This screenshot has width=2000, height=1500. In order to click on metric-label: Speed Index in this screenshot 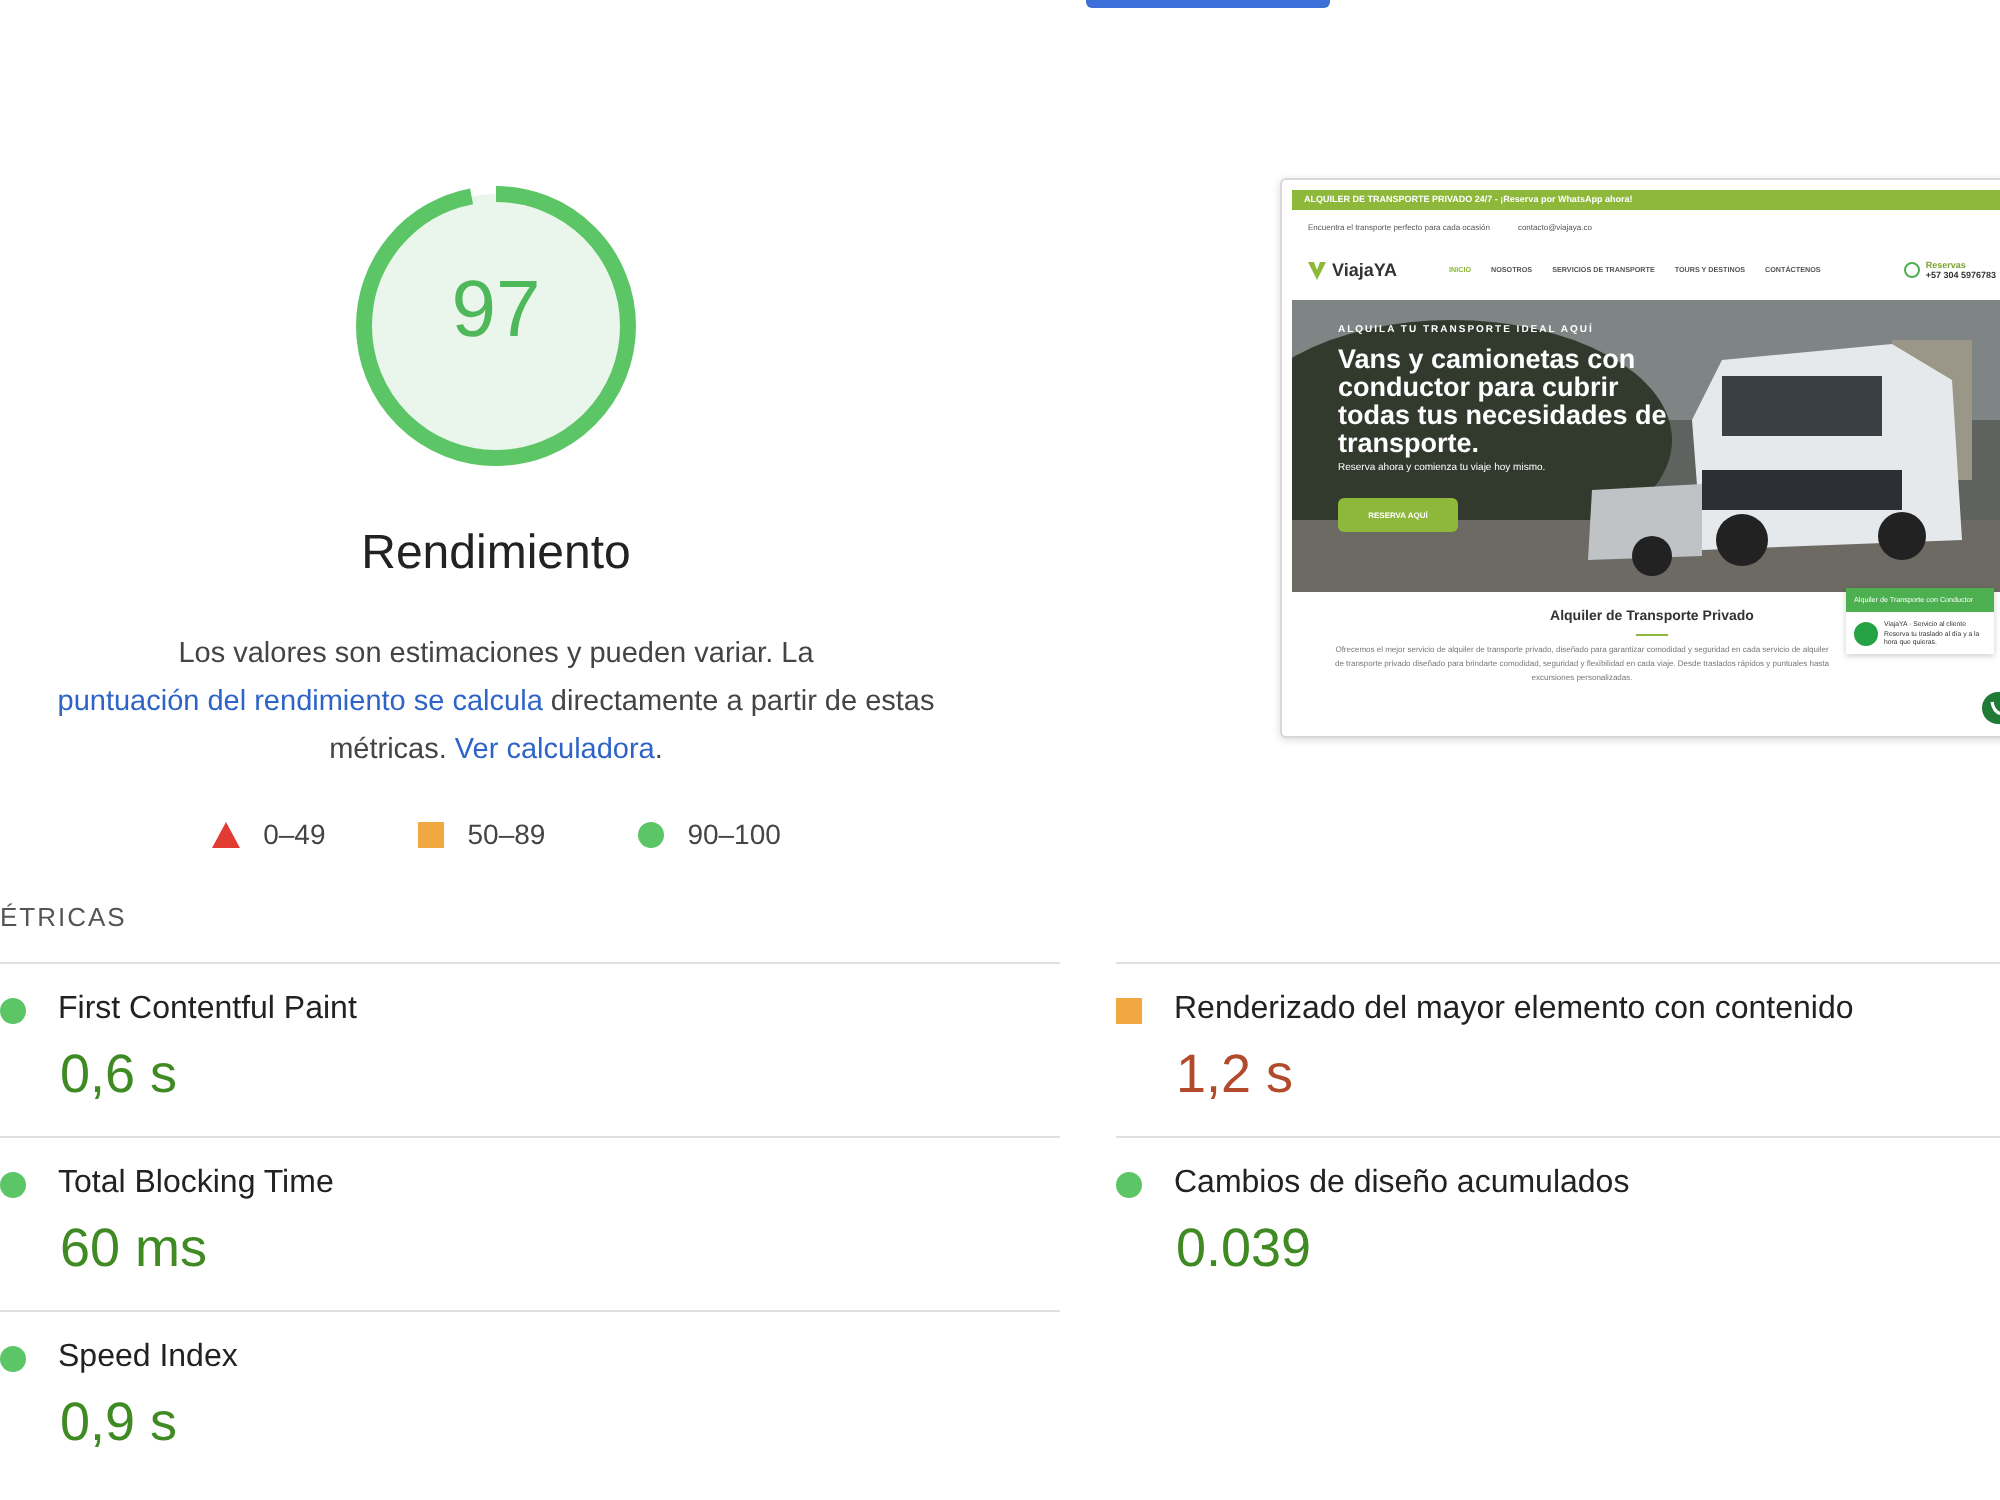, I will do `click(148, 1358)`.